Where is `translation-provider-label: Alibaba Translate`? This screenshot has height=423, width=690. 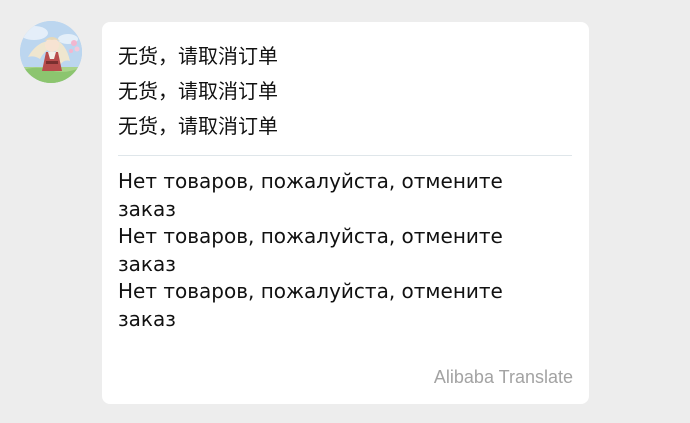
translation-provider-label: Alibaba Translate is located at coordinates (503, 377).